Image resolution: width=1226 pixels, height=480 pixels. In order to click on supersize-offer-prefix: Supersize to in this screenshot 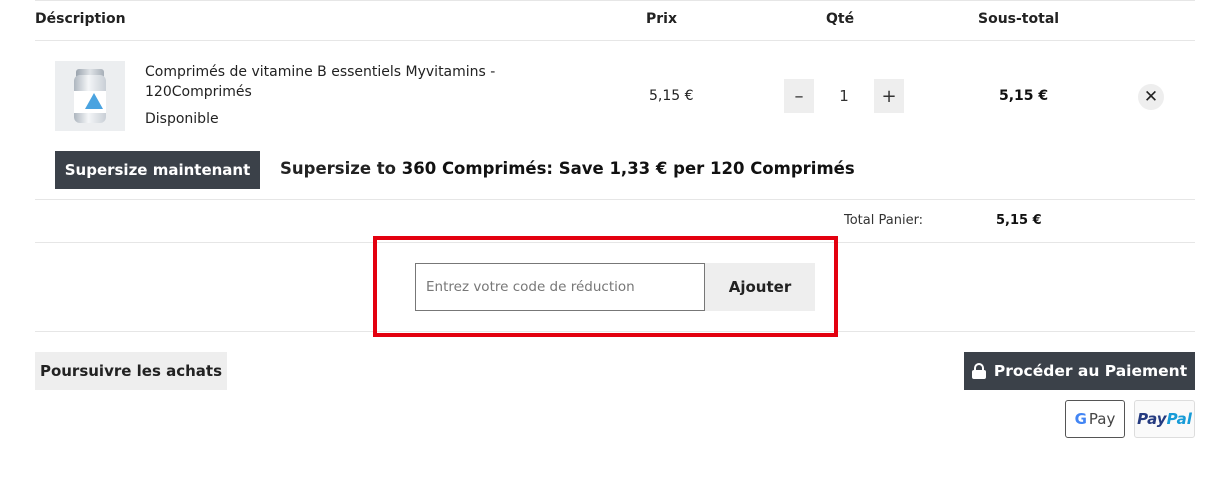, I will do `click(341, 168)`.